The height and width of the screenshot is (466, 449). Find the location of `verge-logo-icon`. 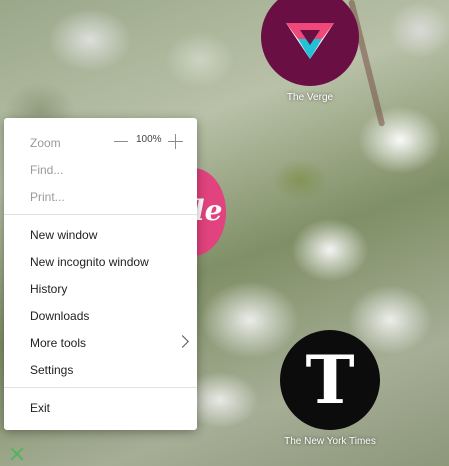

verge-logo-icon is located at coordinates (310, 43).